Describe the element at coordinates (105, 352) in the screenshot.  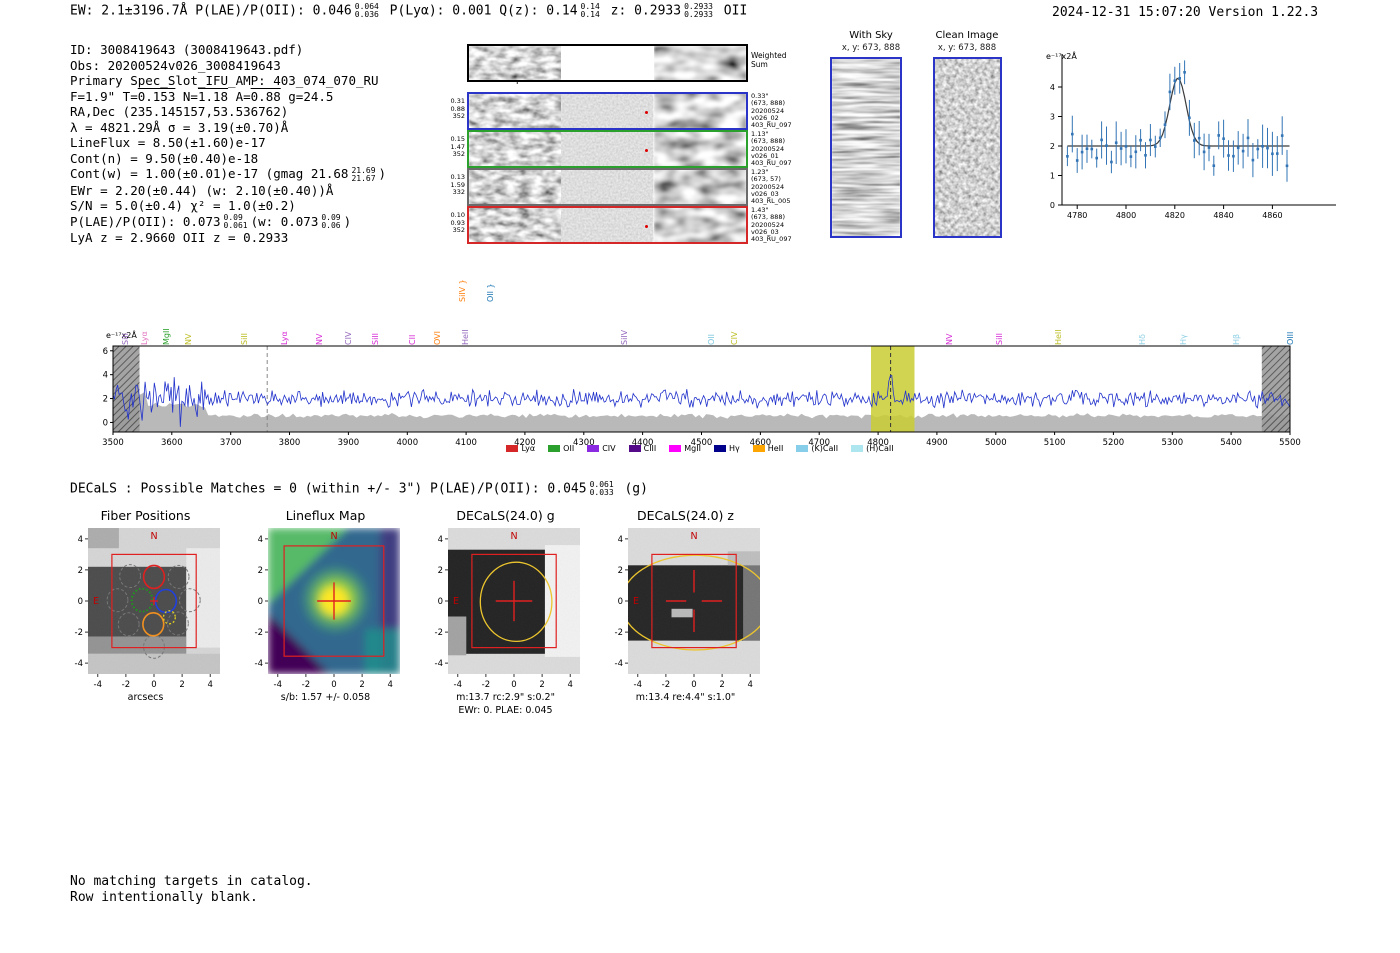
I see `svg-text: 6` at that location.